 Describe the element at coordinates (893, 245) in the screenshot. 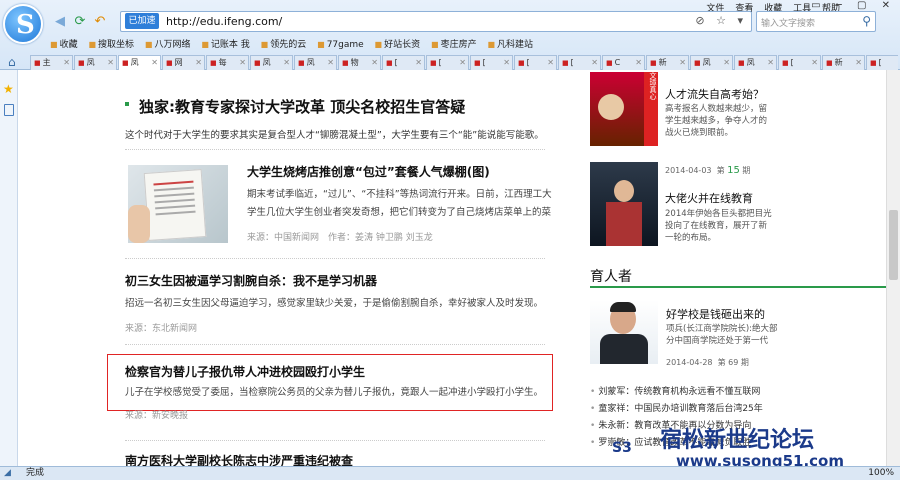

I see `scrollbar-thumb` at that location.